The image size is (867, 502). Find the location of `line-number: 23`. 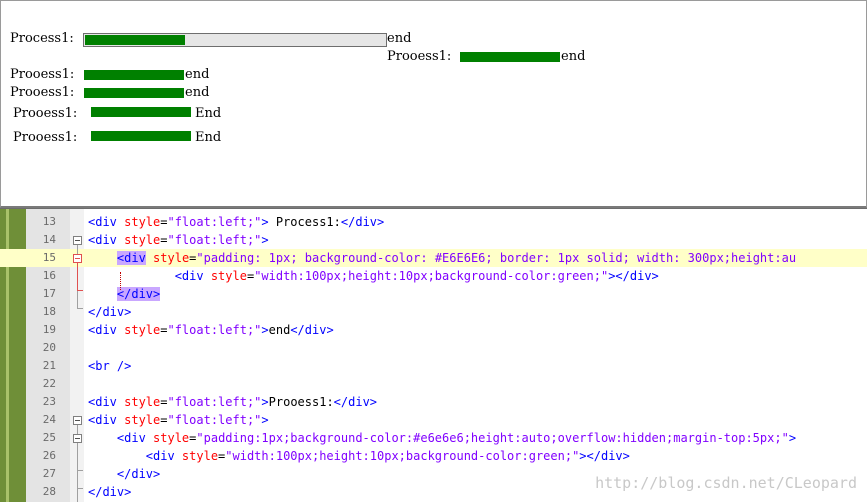

line-number: 23 is located at coordinates (49, 401).